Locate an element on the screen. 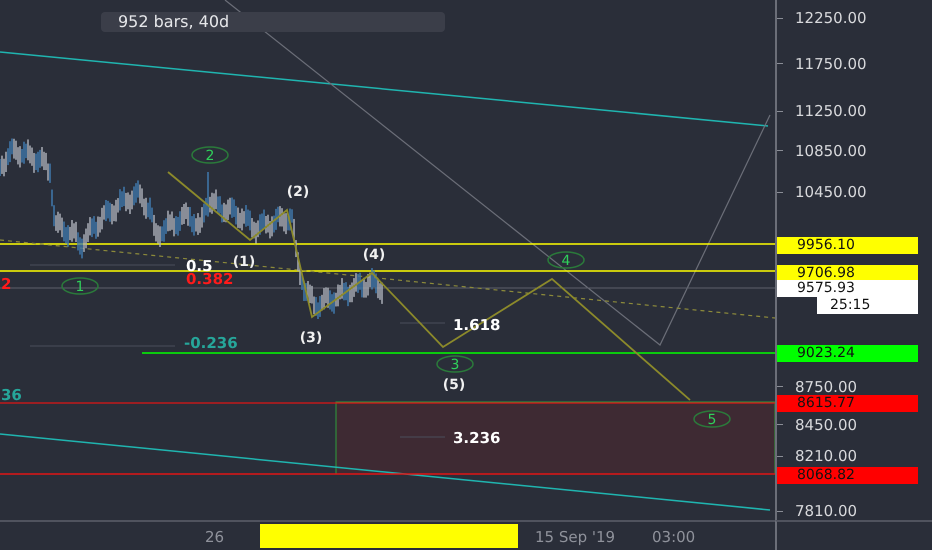 The image size is (932, 550). wave-label: (2) is located at coordinates (298, 192).